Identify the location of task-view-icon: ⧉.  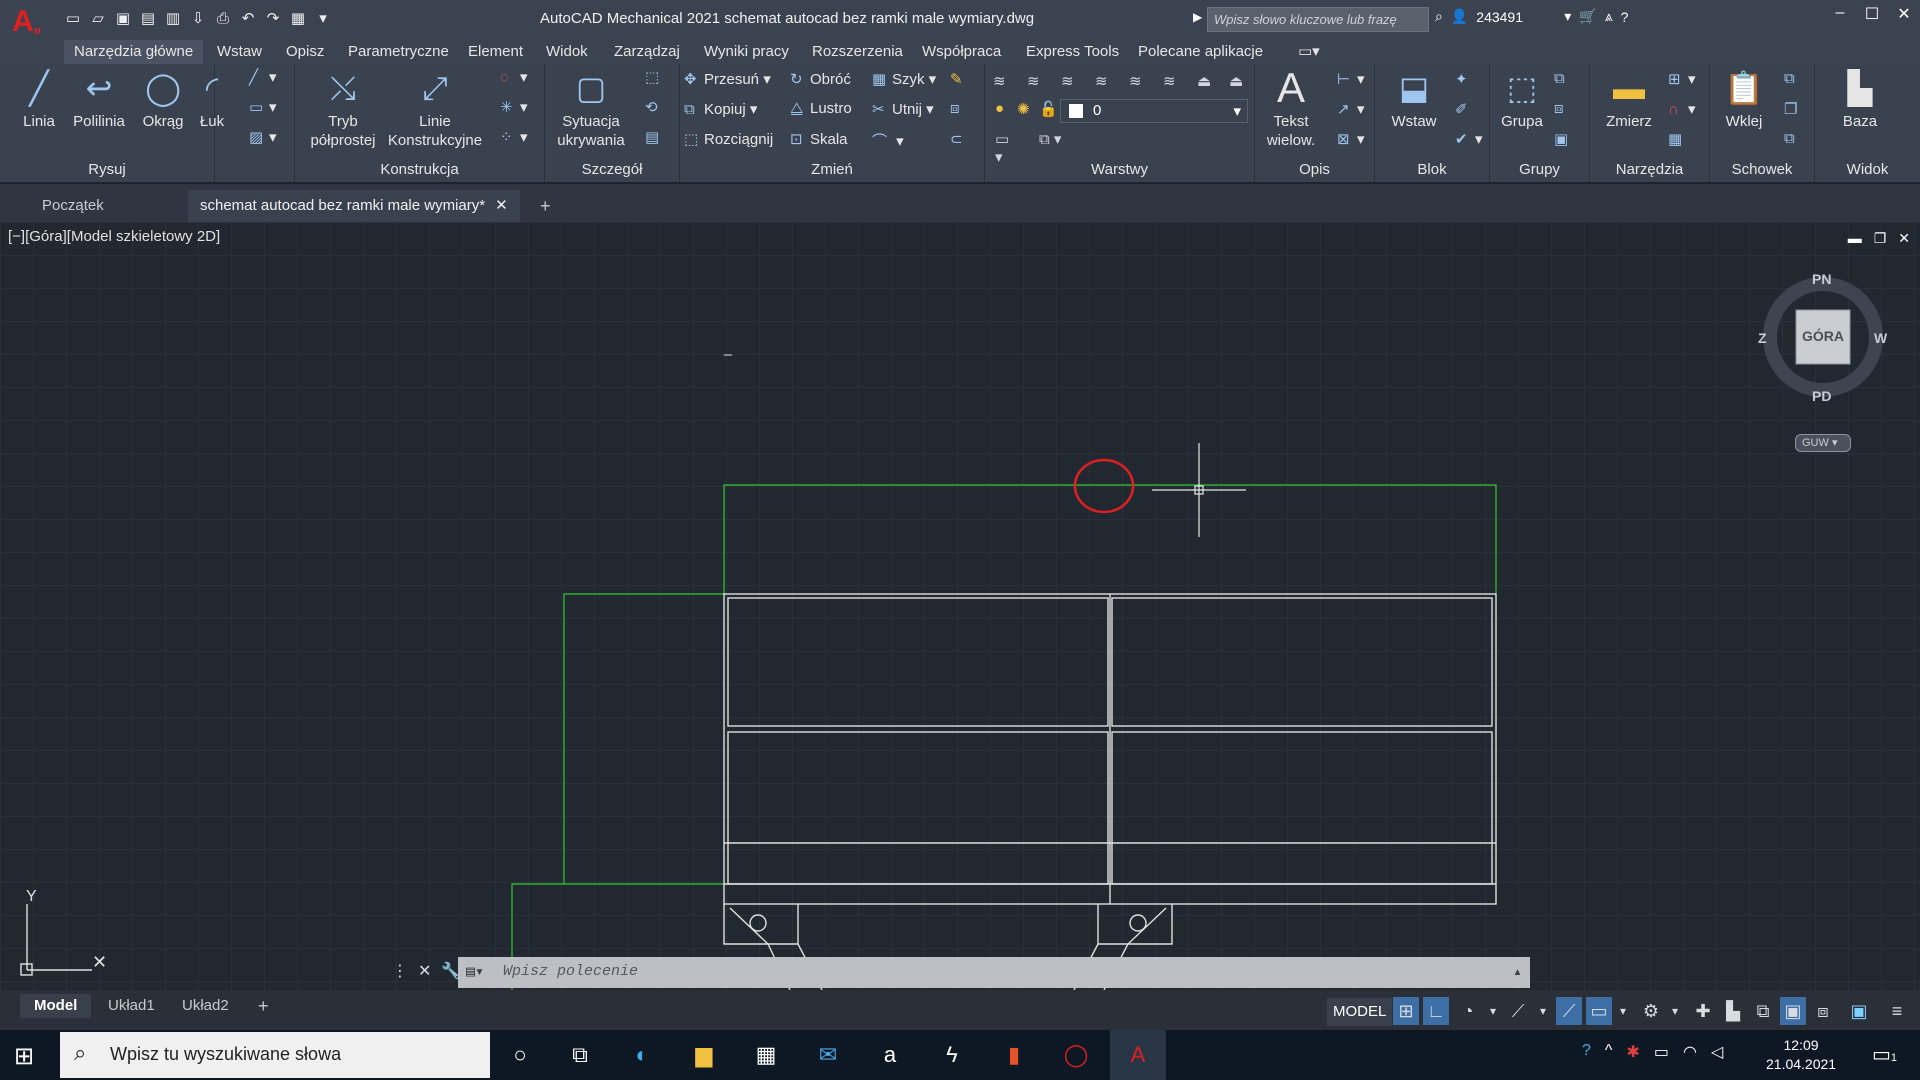
(580, 1055).